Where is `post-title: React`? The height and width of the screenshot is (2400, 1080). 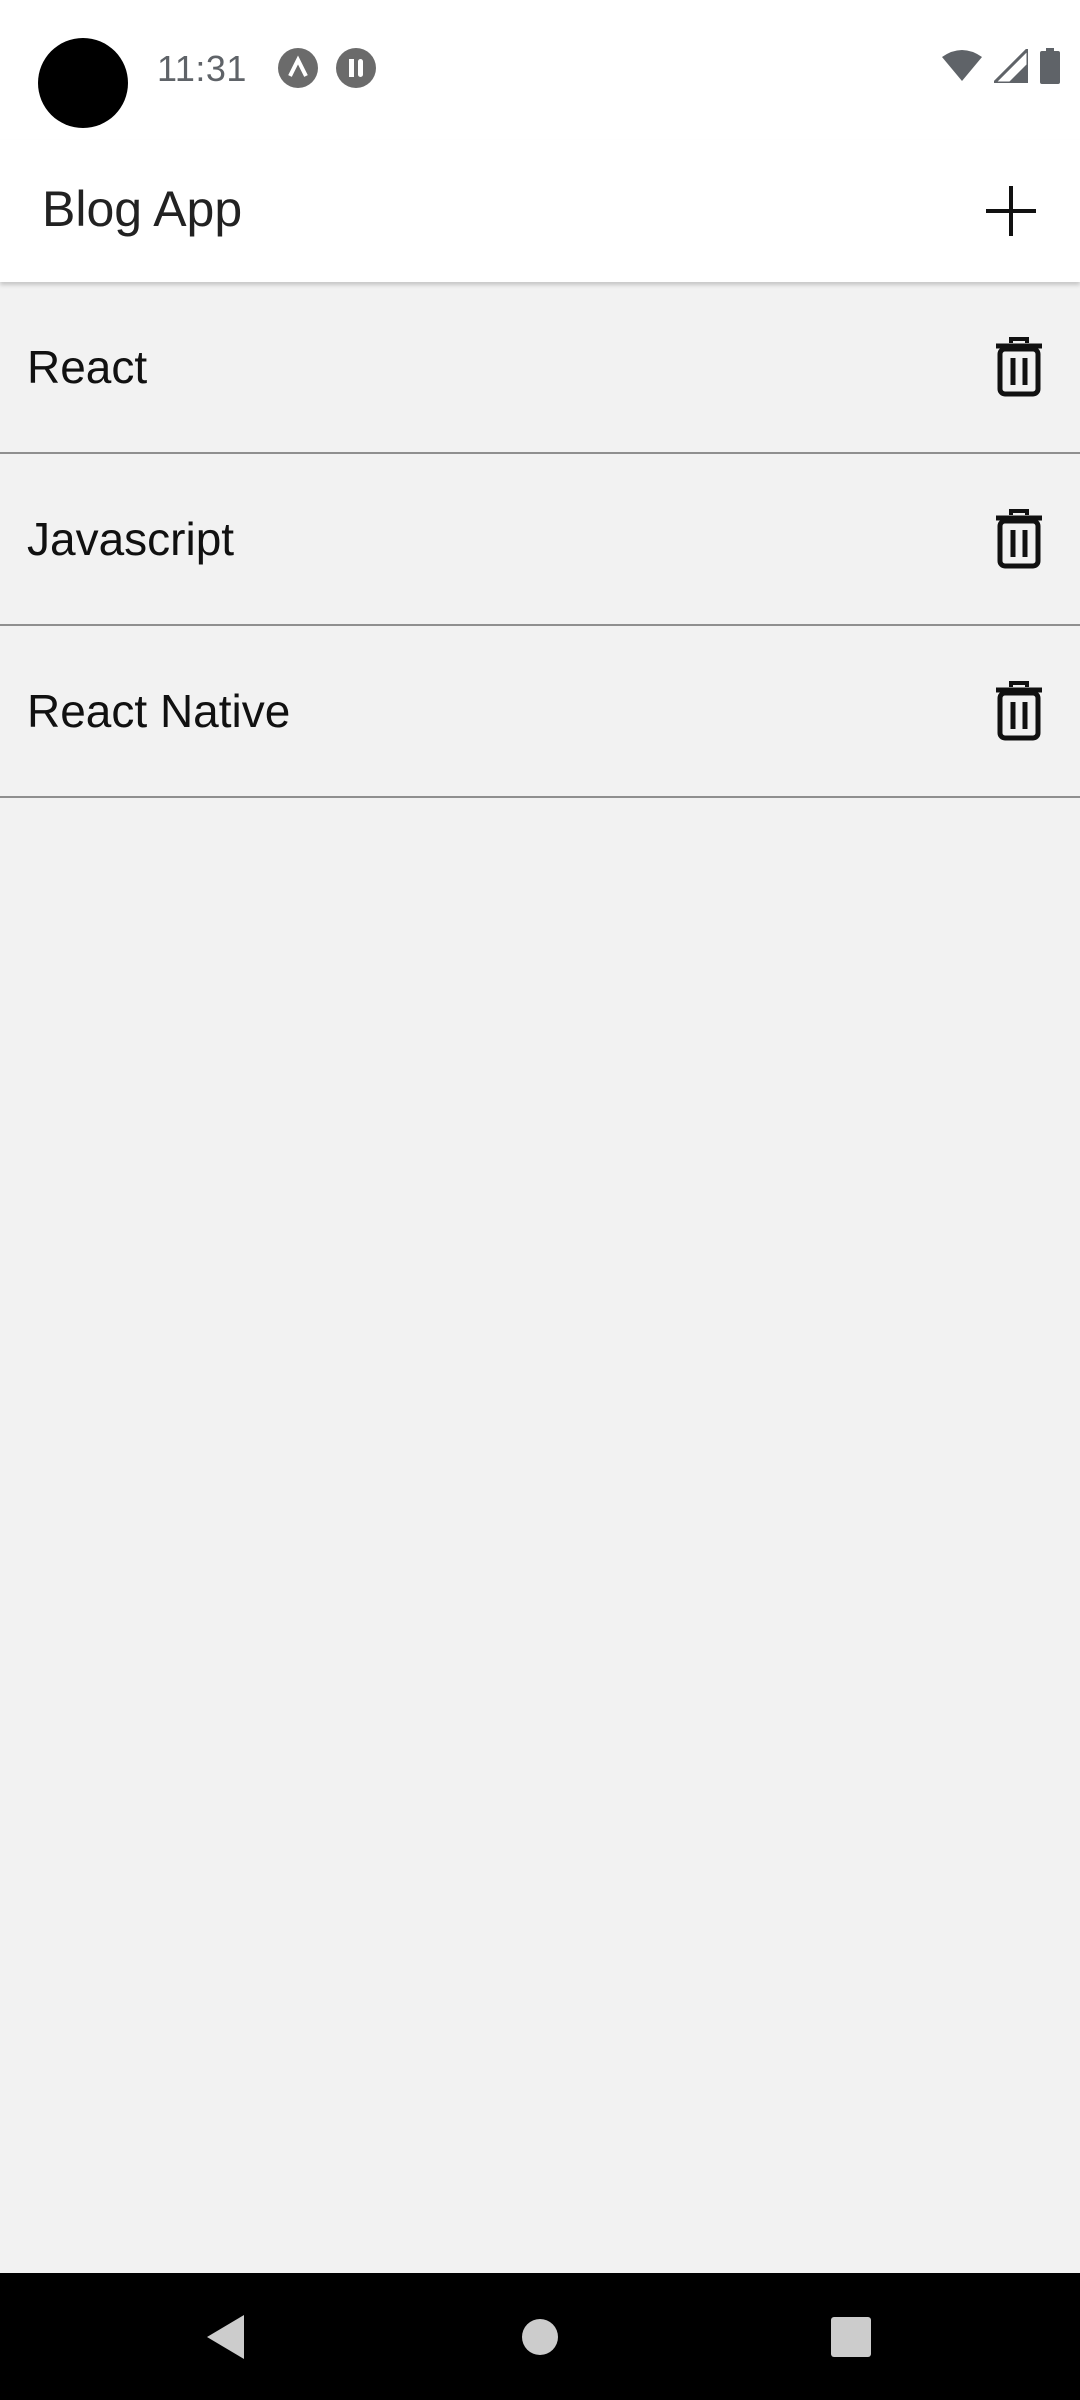 post-title: React is located at coordinates (87, 367).